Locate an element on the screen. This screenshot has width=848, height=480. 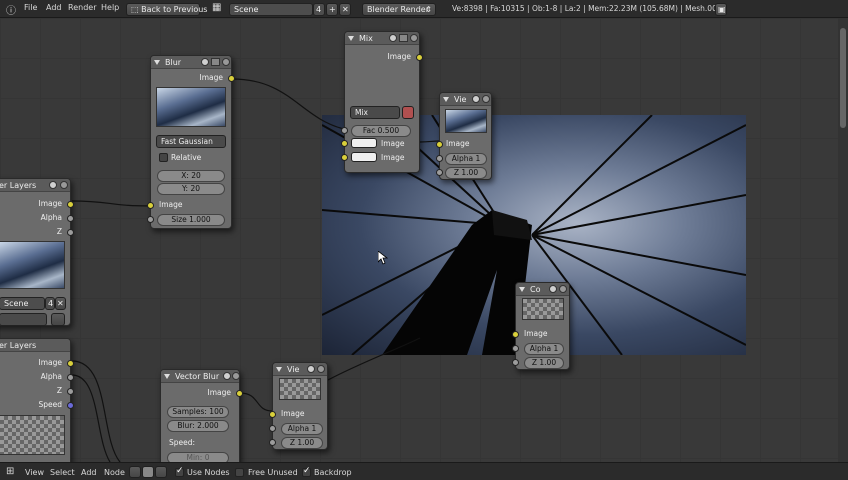
back-to-previous-button: ⬚ Back to Previous is located at coordinates (166, 9).